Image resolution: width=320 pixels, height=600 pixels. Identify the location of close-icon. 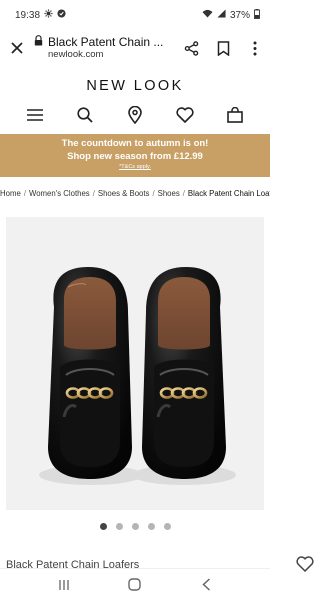
(17, 48).